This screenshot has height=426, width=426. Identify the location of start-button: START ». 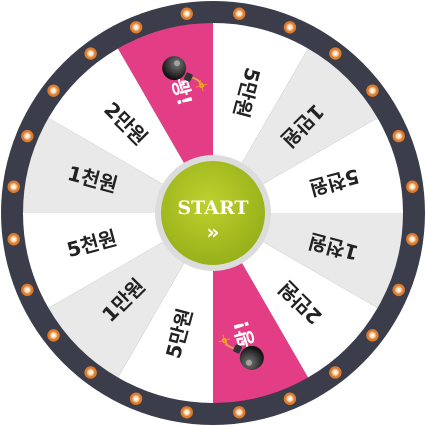
(213, 213).